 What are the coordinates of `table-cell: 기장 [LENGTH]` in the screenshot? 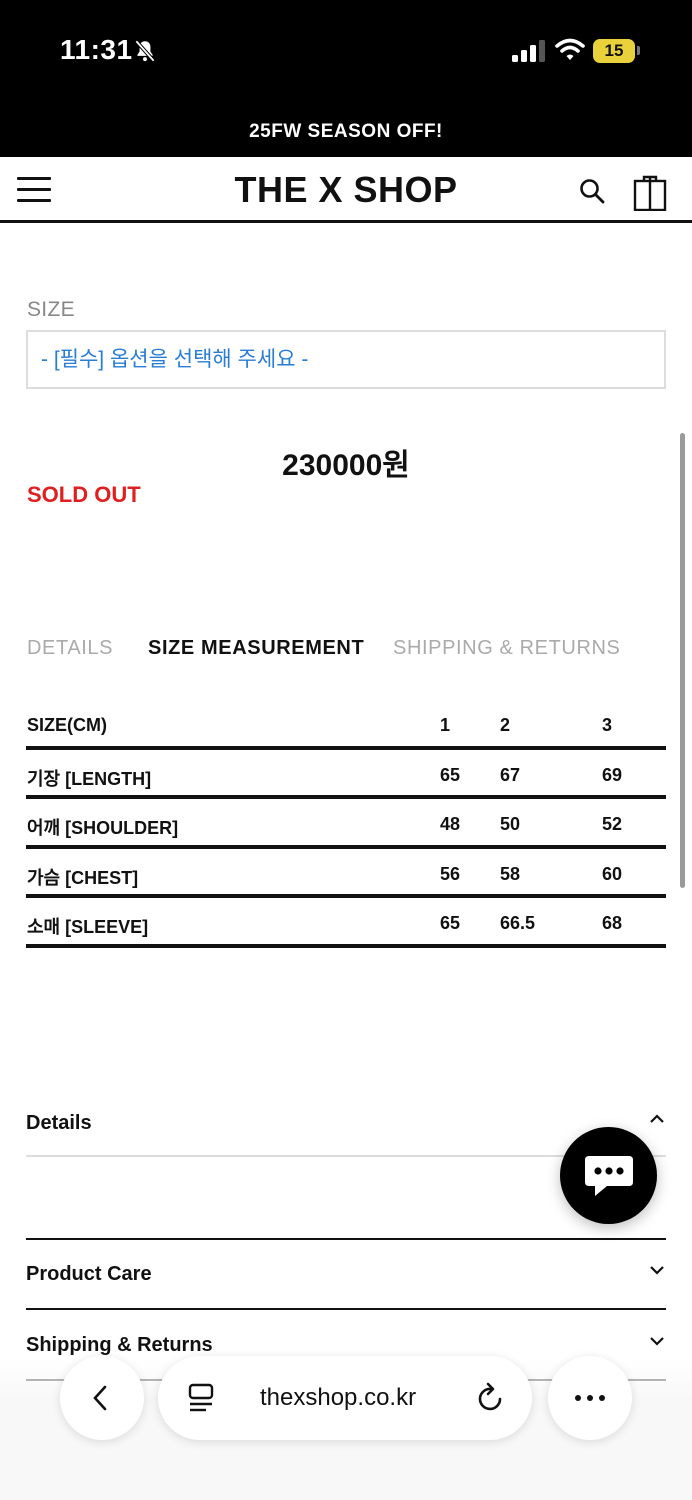 It's located at (89, 778).